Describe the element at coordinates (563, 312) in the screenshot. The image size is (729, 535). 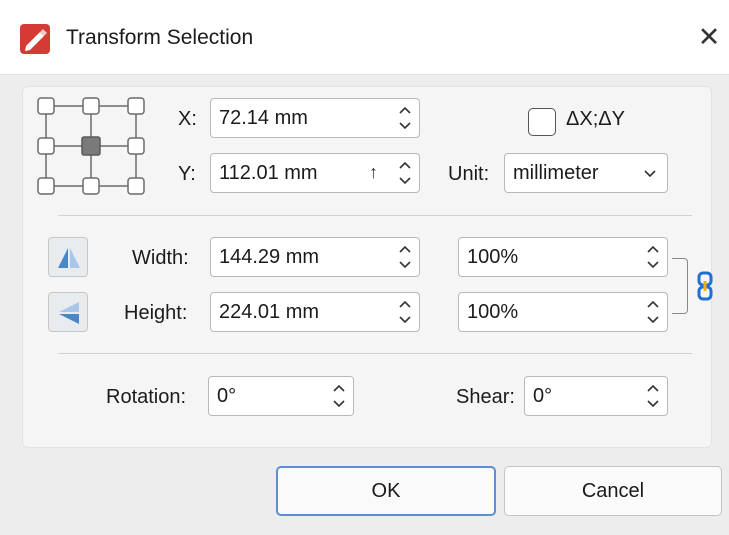
I see `height-percent-input: 100%` at that location.